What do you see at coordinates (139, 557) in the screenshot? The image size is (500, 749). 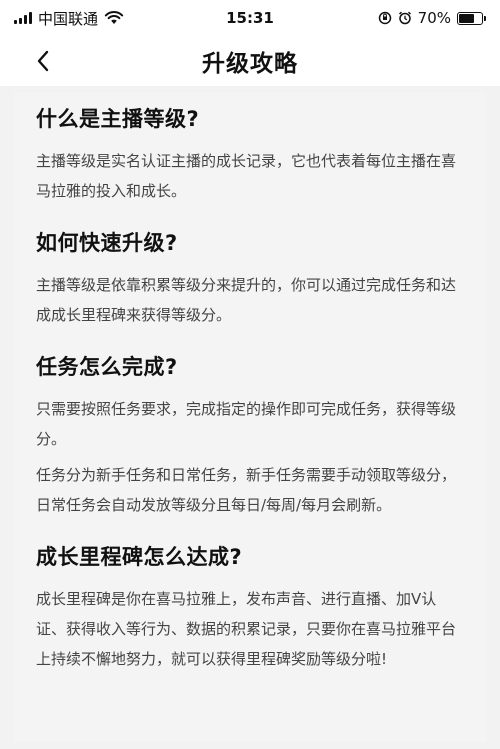 I see `section-heading: 成长里程碑怎么达成?` at bounding box center [139, 557].